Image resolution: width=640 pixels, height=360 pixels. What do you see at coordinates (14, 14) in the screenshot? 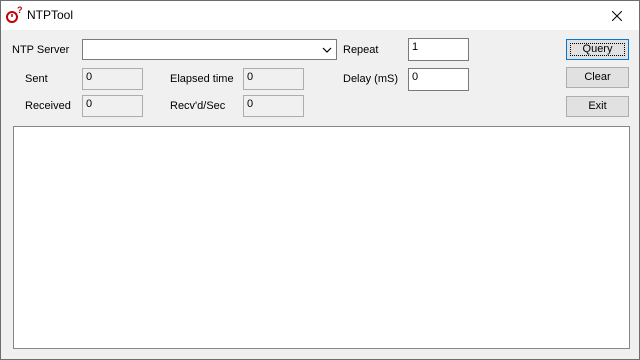
I see `app-icon: ?` at bounding box center [14, 14].